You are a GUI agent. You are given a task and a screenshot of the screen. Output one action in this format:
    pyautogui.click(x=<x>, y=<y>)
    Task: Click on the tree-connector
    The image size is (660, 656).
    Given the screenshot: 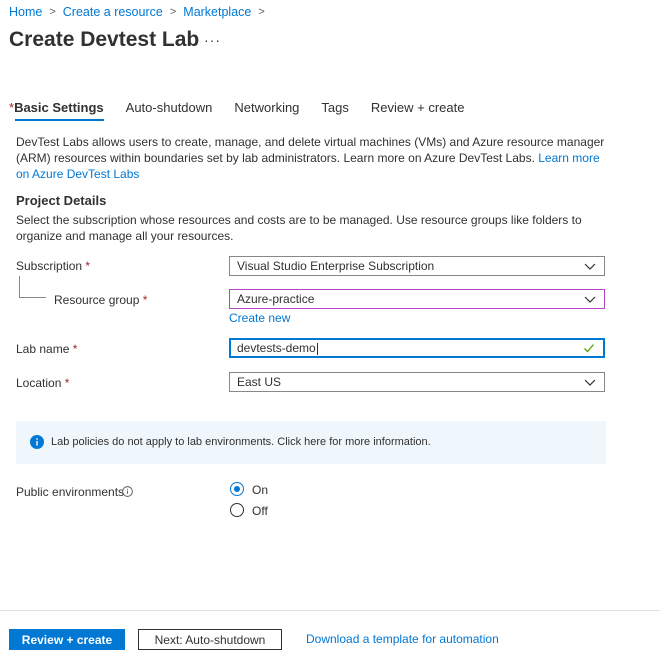 What is the action you would take?
    pyautogui.click(x=32, y=287)
    